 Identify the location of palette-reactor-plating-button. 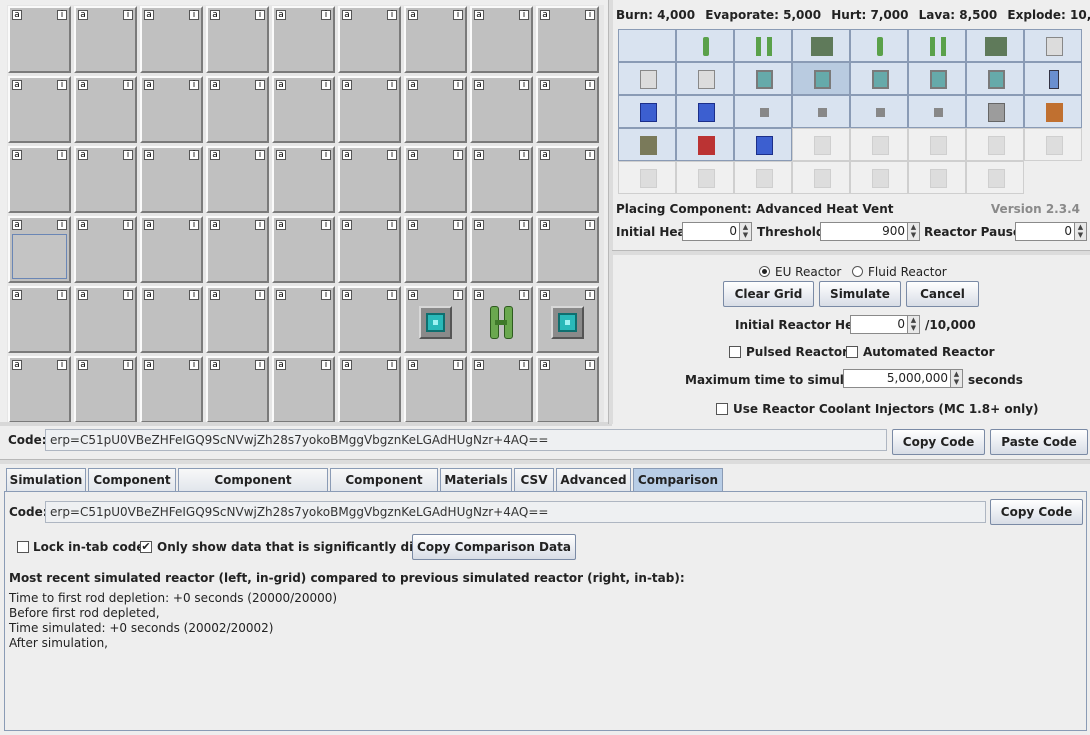
(1053, 45).